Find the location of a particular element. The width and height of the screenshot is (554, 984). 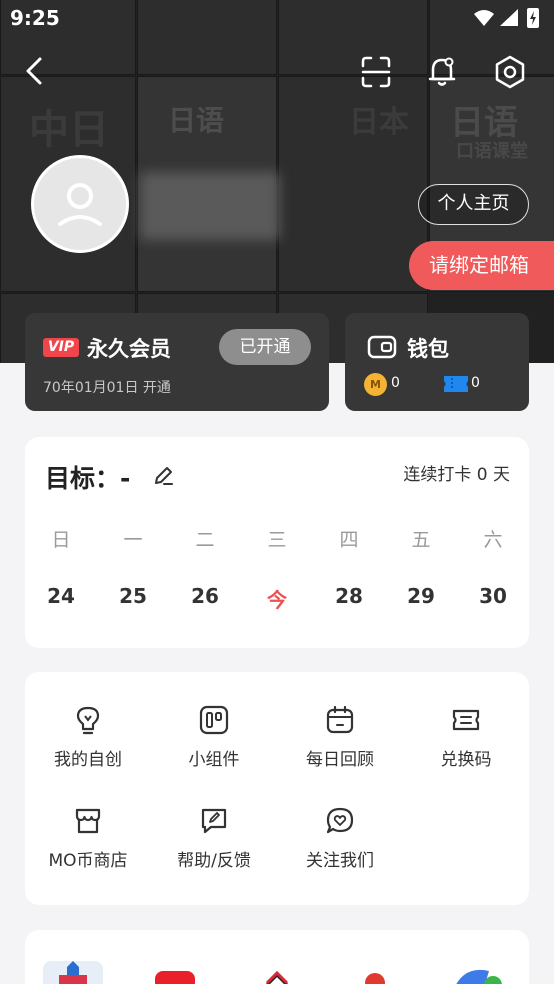

status-time: 9:25 is located at coordinates (35, 18).